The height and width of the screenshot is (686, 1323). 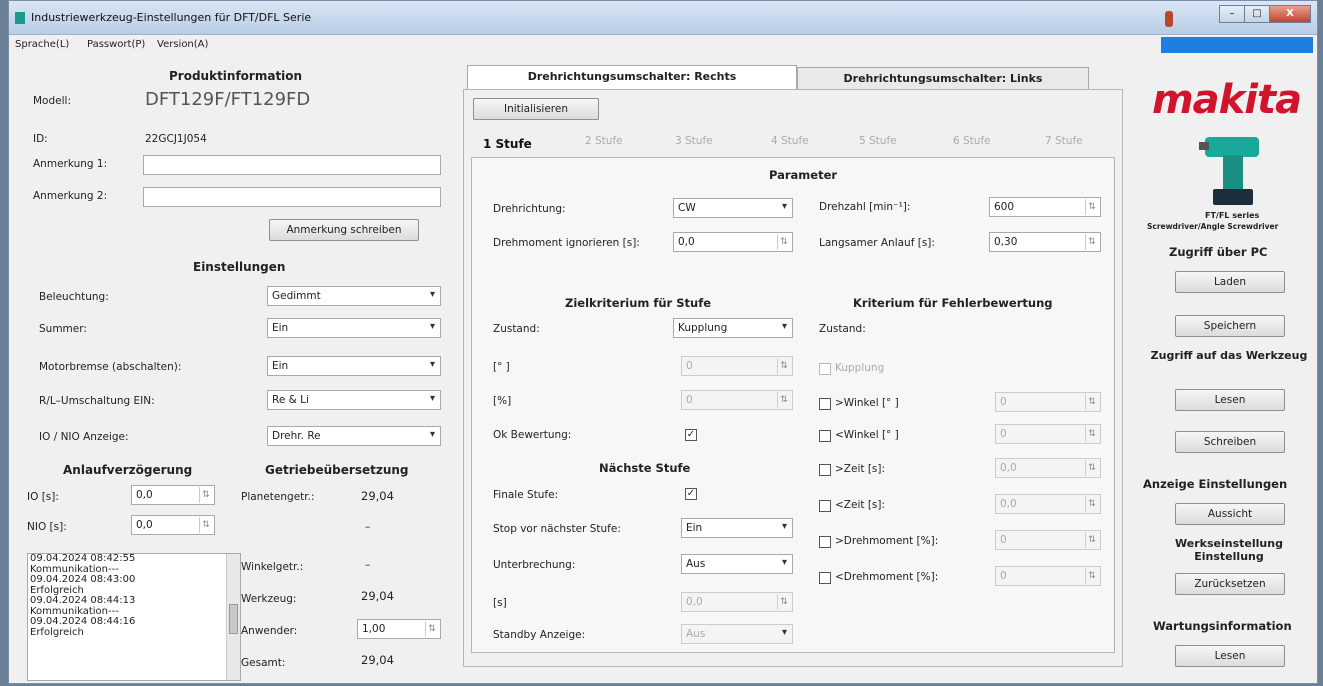 I want to click on prozent-spinner: 0, so click(x=737, y=400).